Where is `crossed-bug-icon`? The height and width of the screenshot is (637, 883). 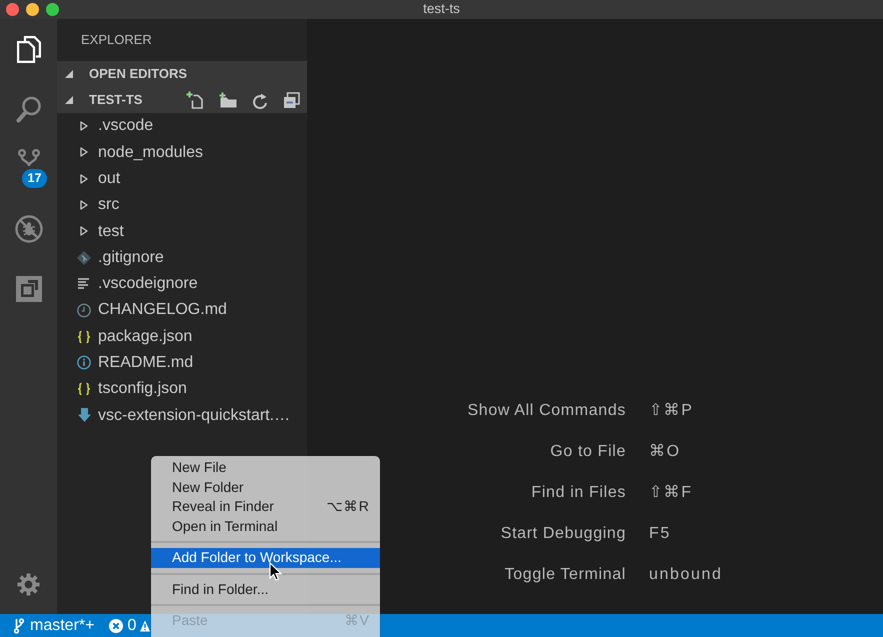
crossed-bug-icon is located at coordinates (28, 229).